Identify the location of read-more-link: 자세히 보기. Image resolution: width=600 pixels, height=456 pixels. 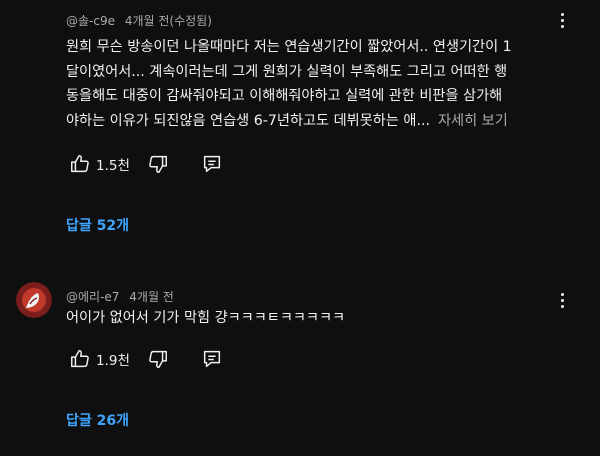
(473, 121).